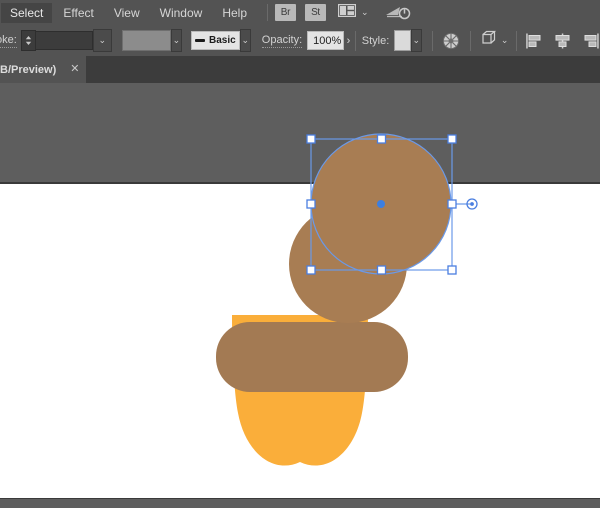 The width and height of the screenshot is (600, 508). I want to click on graphic-style-dropdown: ⌄, so click(416, 40).